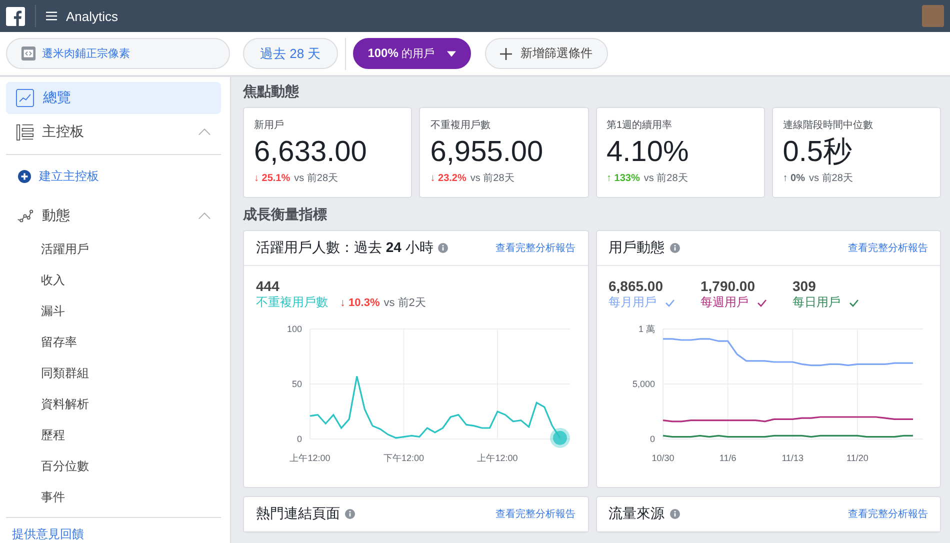 The width and height of the screenshot is (950, 543). What do you see at coordinates (113, 404) in the screenshot?
I see `sidebar-subitem: 資料解析` at bounding box center [113, 404].